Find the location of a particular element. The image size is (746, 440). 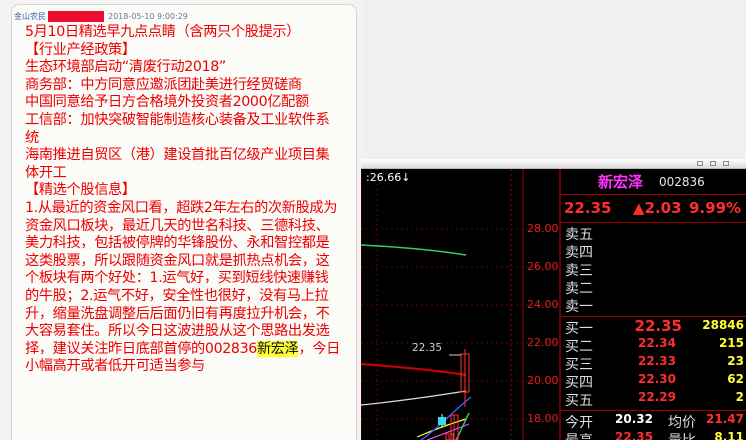

y-tick-label: 22.00 is located at coordinates (543, 342).